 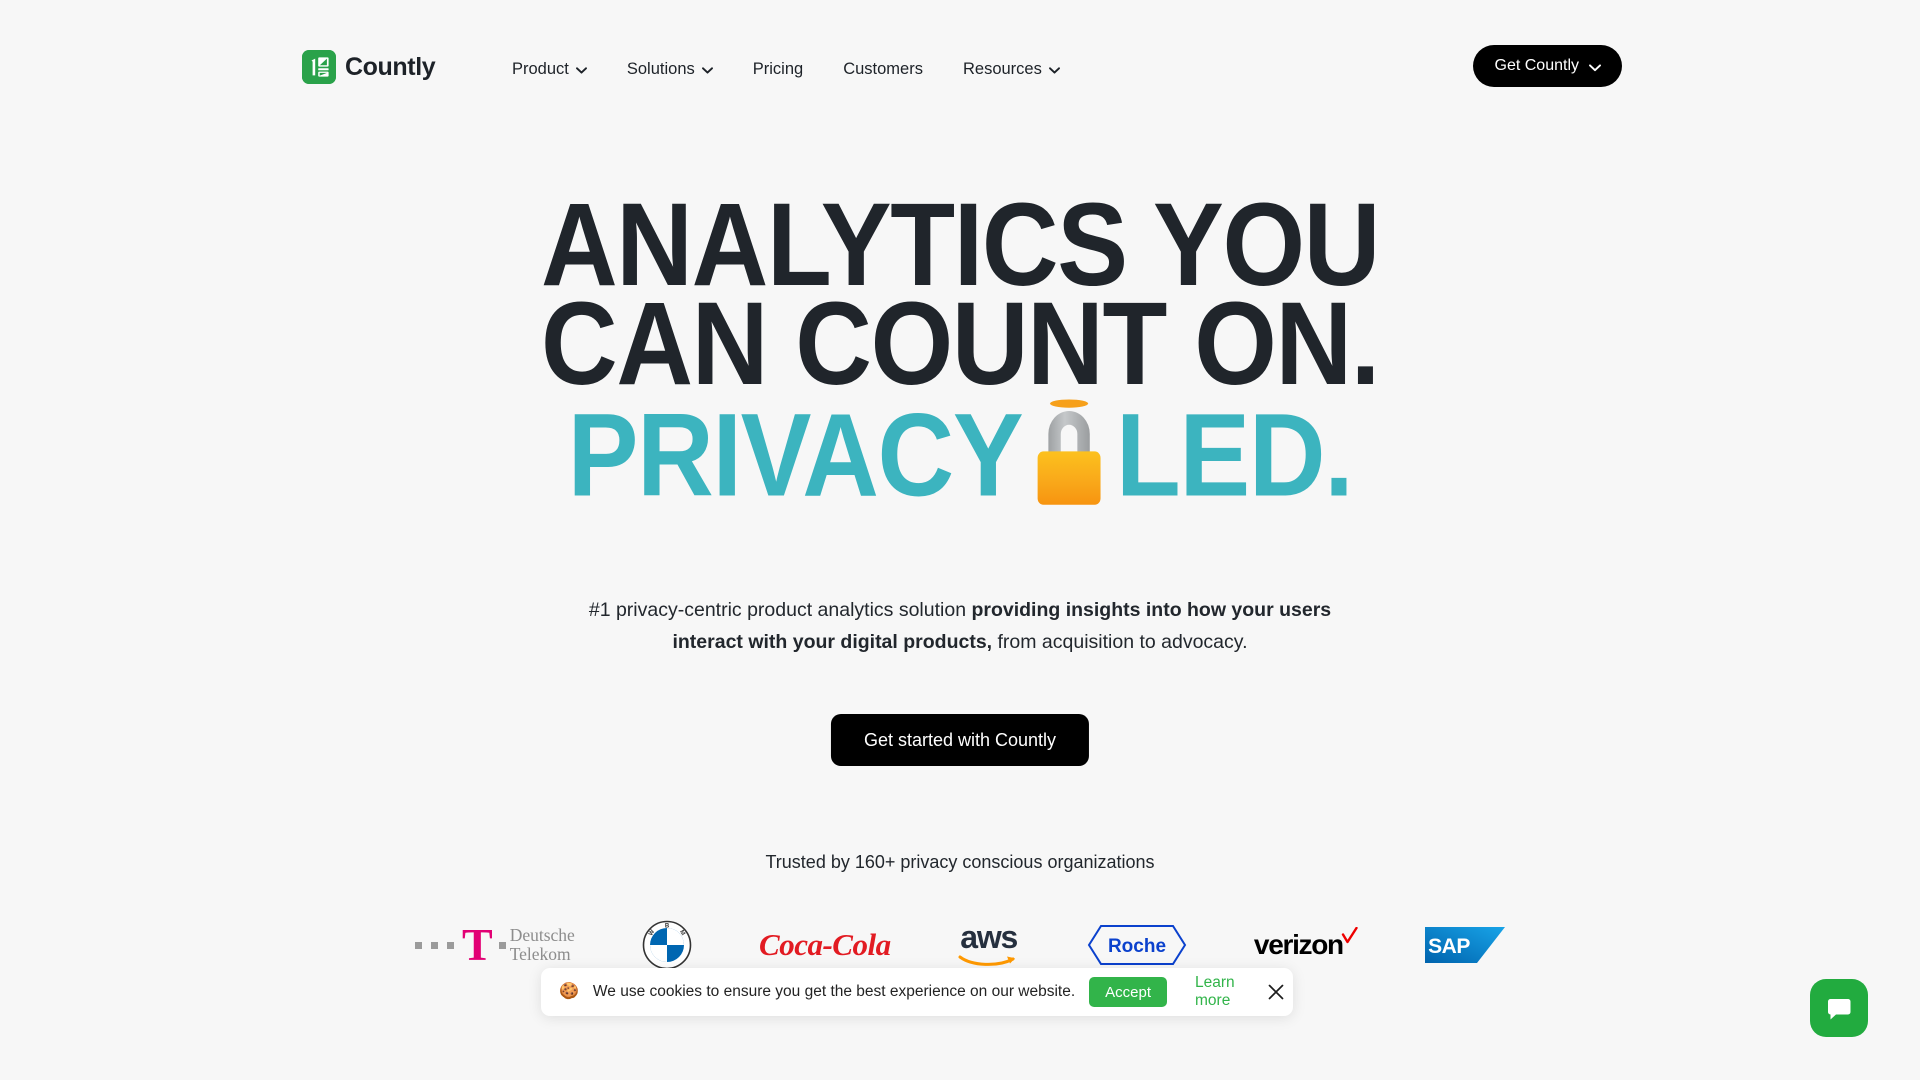 I want to click on logo-bmw: B M W, so click(x=667, y=945).